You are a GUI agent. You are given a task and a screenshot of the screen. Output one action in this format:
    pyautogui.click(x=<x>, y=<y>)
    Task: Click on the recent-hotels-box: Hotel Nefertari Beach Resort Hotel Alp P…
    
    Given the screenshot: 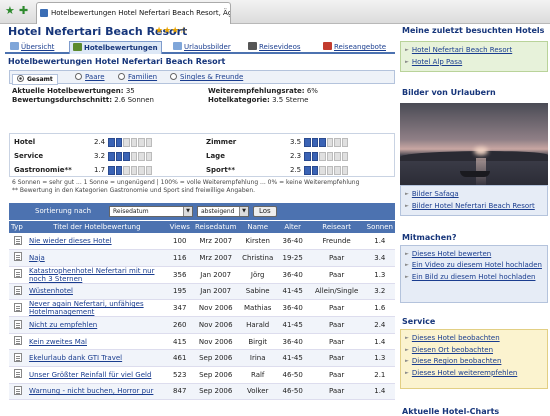 What is the action you would take?
    pyautogui.click(x=474, y=56)
    